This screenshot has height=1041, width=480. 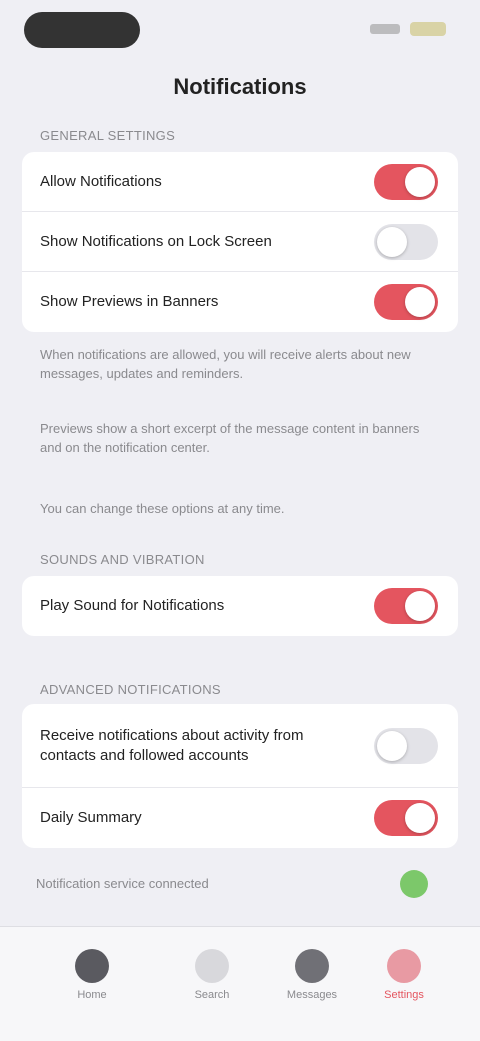 What do you see at coordinates (212, 995) in the screenshot?
I see `tab-label: Search` at bounding box center [212, 995].